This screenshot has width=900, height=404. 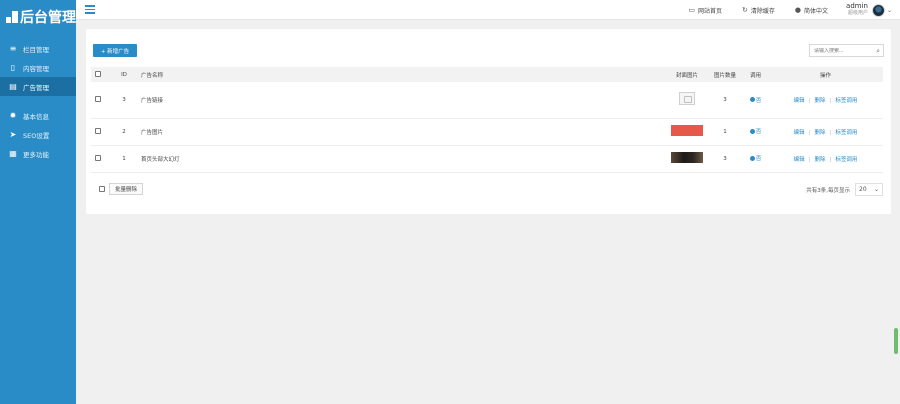 I want to click on header-image: 封面图片, so click(x=686, y=75).